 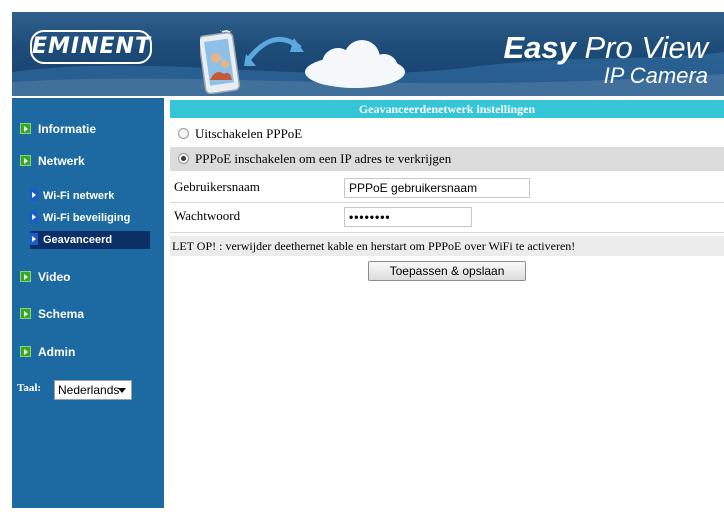 I want to click on brand-title: Easy Pro View, so click(x=605, y=48).